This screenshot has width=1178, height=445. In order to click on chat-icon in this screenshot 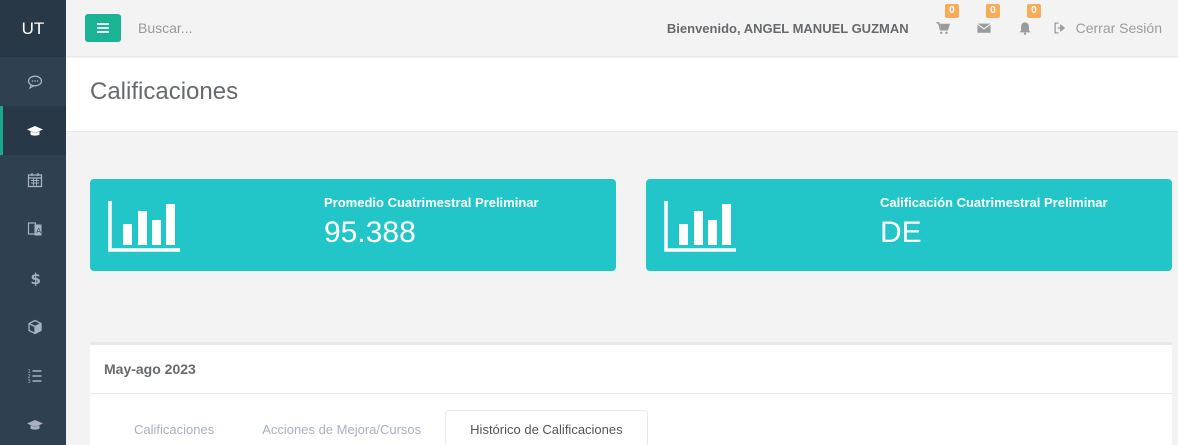, I will do `click(34, 82)`.